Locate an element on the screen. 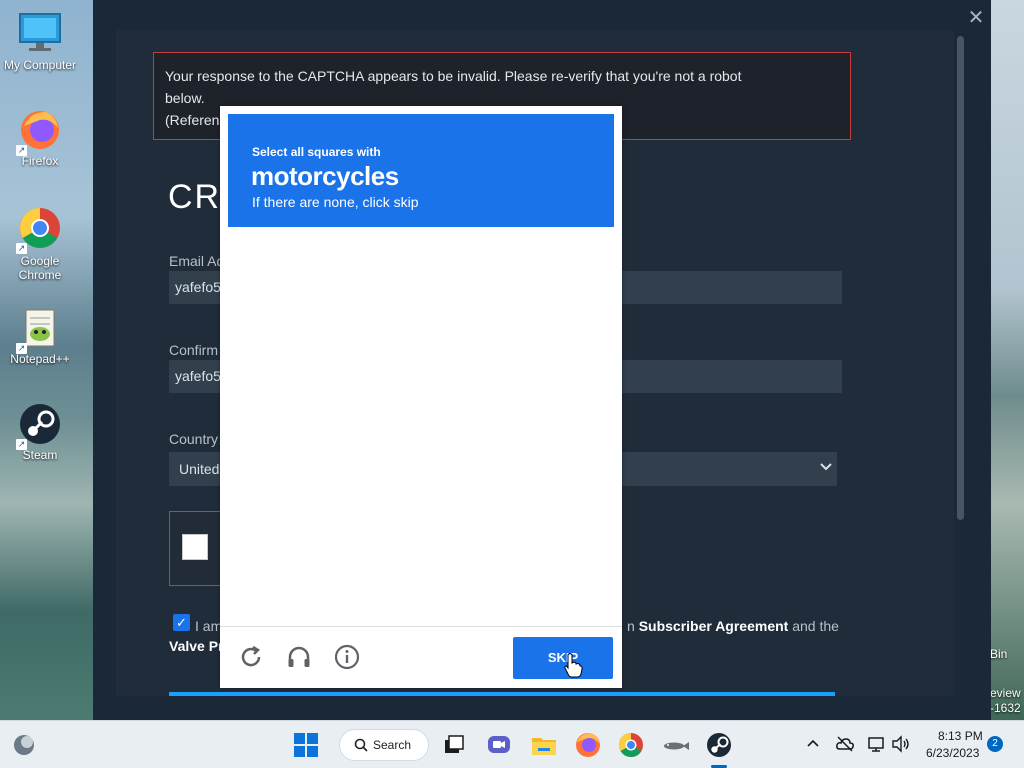 This screenshot has width=1024, height=768. continue-button-edge is located at coordinates (502, 694).